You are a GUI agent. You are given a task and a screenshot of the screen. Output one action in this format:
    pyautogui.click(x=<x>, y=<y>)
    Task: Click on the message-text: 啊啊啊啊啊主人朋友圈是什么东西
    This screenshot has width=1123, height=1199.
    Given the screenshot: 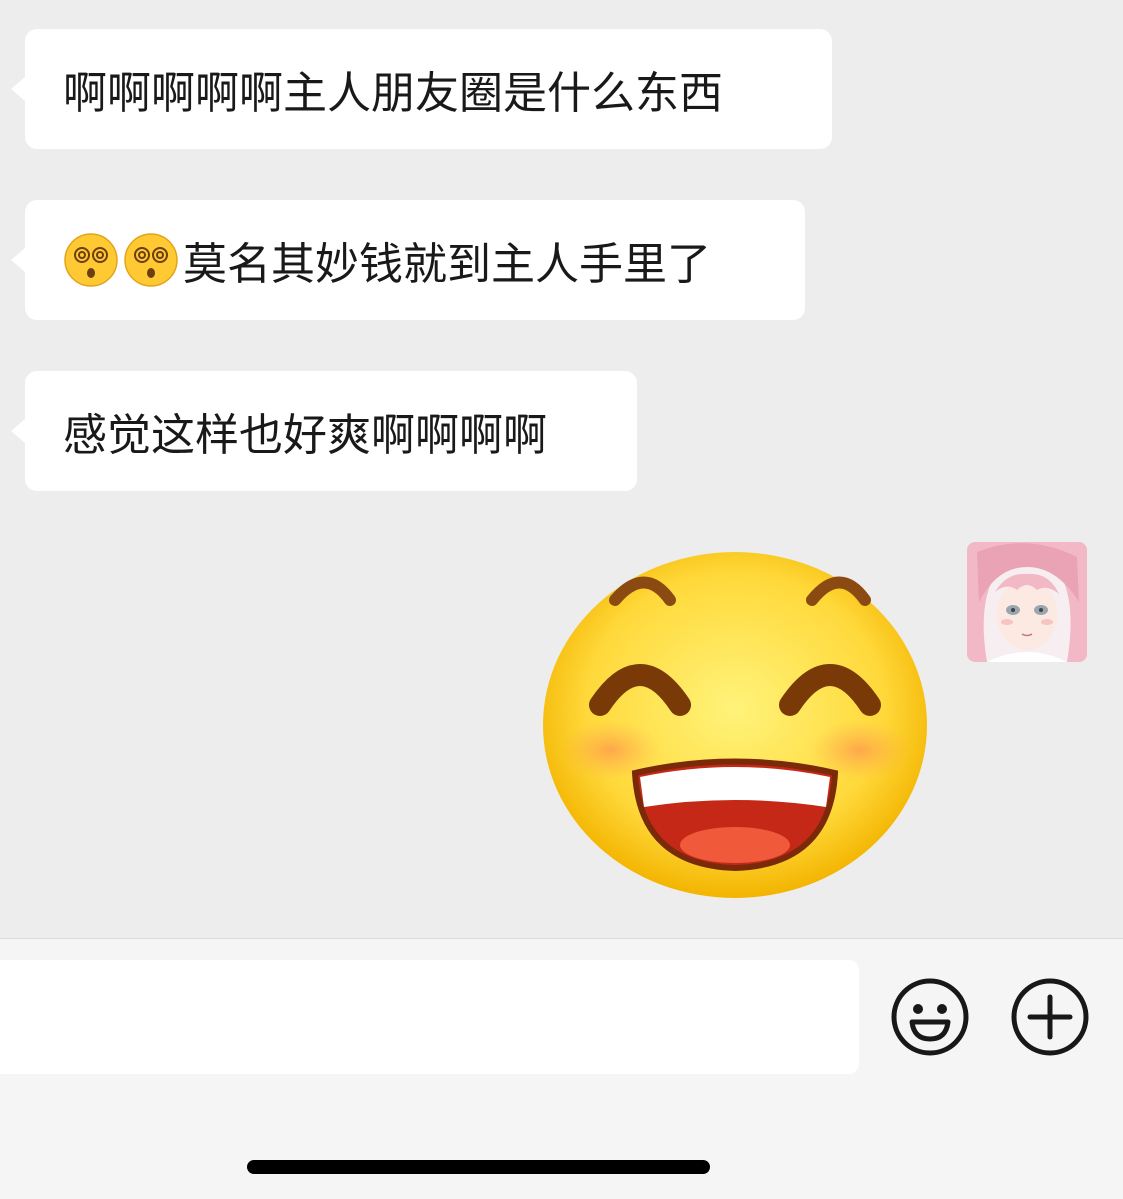 What is the action you would take?
    pyautogui.click(x=393, y=93)
    